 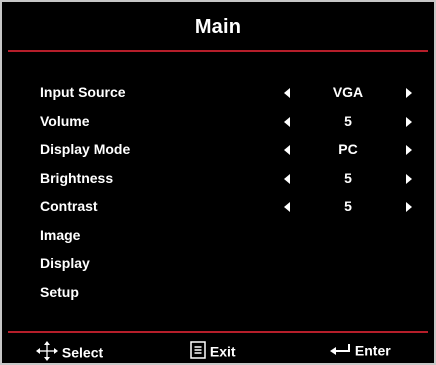 I want to click on menu-item-image: Image, so click(x=218, y=237).